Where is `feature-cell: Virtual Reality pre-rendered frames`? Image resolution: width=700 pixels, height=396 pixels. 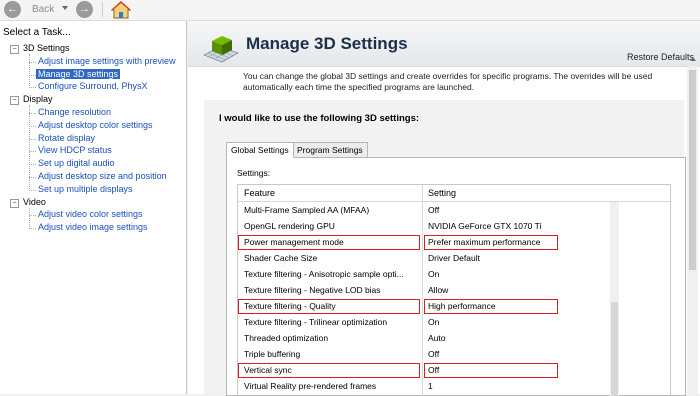 feature-cell: Virtual Reality pre-rendered frames is located at coordinates (310, 386).